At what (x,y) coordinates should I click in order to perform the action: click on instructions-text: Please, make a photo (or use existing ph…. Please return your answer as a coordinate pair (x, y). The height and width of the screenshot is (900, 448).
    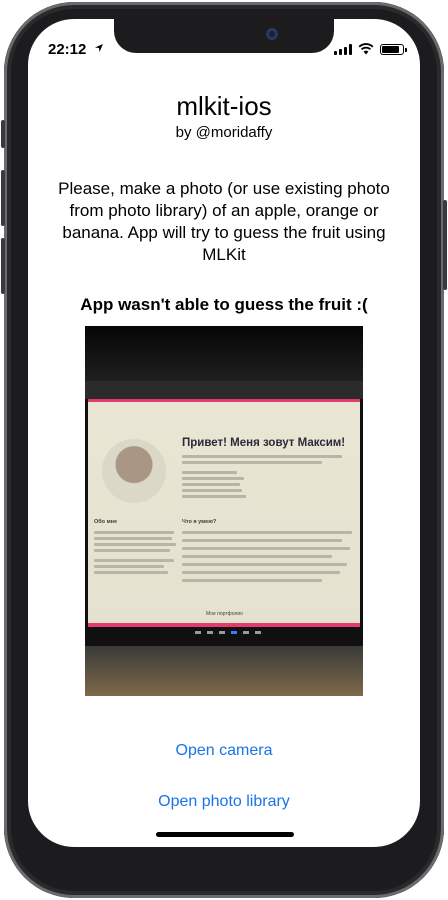
    Looking at the image, I should click on (224, 221).